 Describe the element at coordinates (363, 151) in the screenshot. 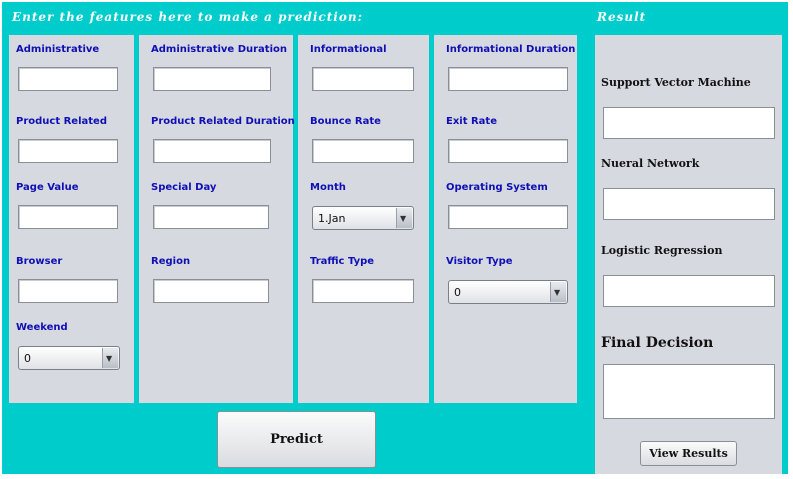

I see `bounce-rate-input` at that location.